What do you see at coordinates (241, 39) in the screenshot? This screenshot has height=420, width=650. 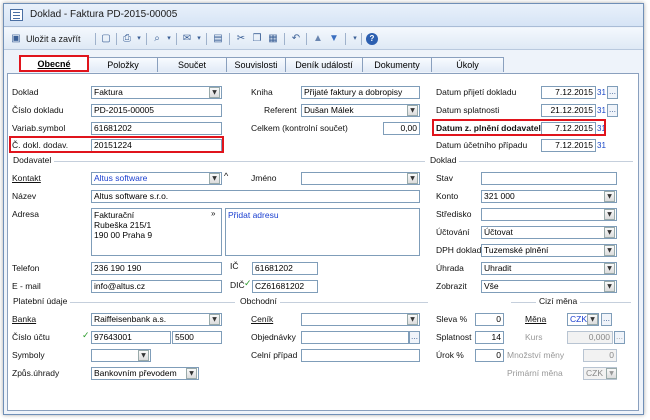 I see `cut-icon: ✂` at bounding box center [241, 39].